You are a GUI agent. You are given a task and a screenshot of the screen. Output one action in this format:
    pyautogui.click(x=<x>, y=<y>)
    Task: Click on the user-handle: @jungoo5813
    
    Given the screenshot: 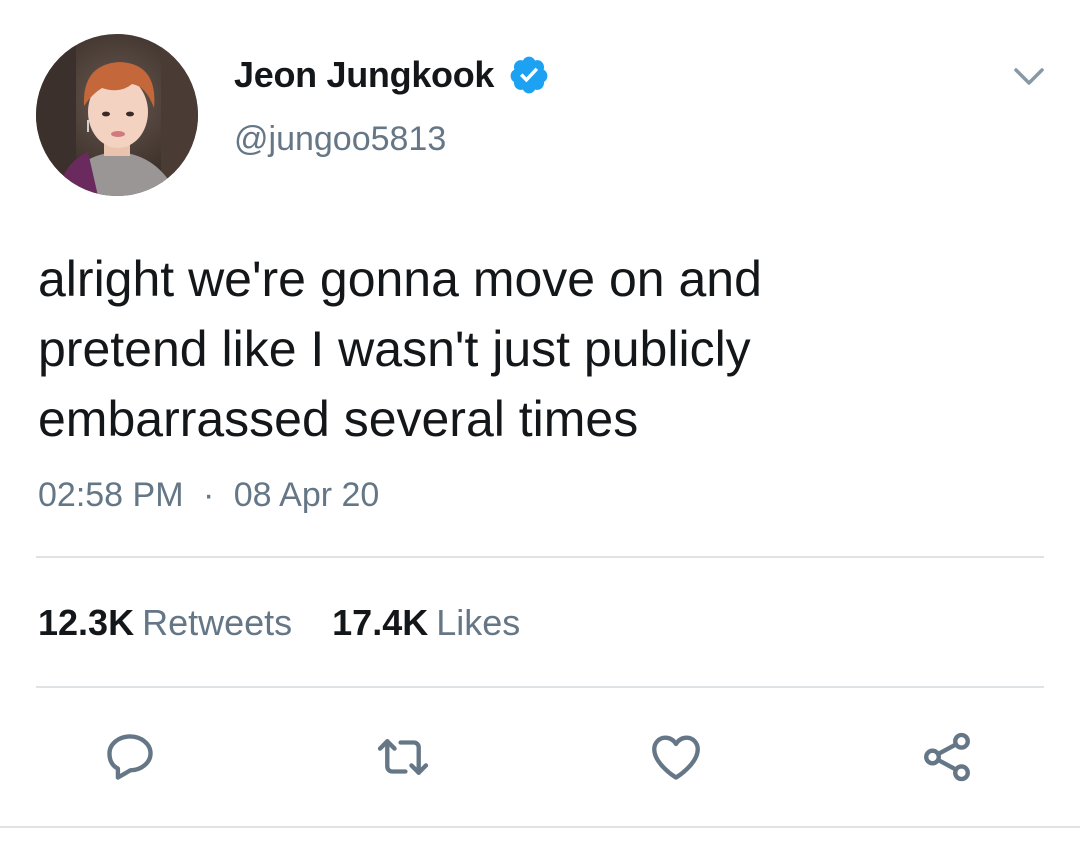 What is the action you would take?
    pyautogui.click(x=340, y=139)
    